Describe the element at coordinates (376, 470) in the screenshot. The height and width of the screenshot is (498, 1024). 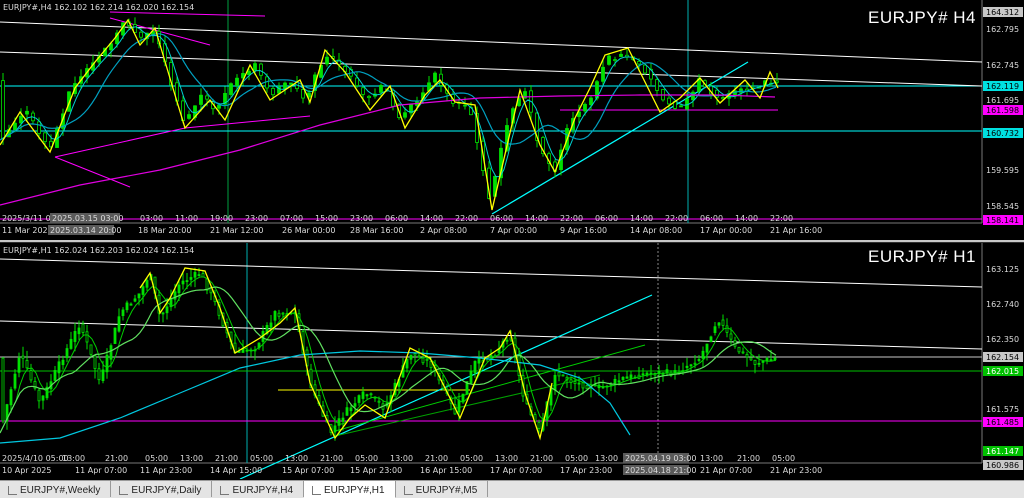
I see `time-tick-label: 15 Apr 23:00` at that location.